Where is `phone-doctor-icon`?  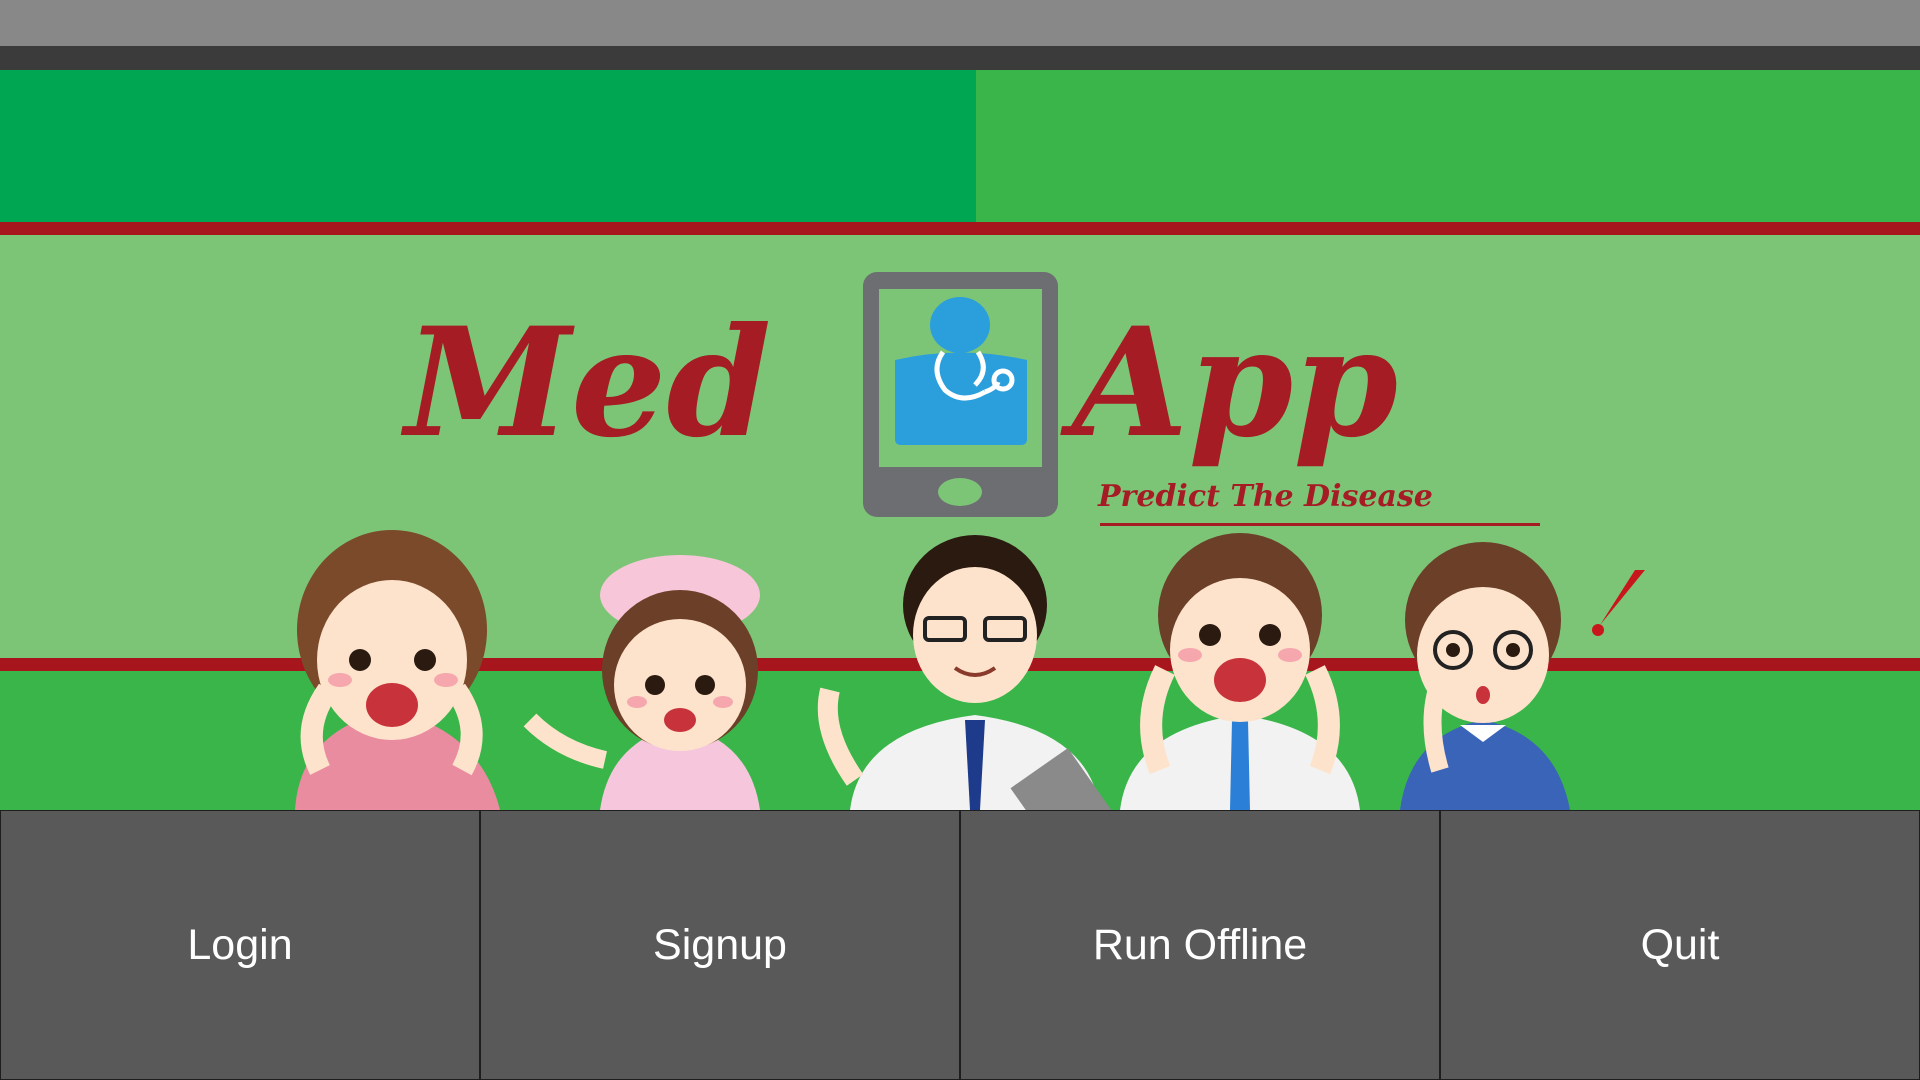
phone-doctor-icon is located at coordinates (960, 394).